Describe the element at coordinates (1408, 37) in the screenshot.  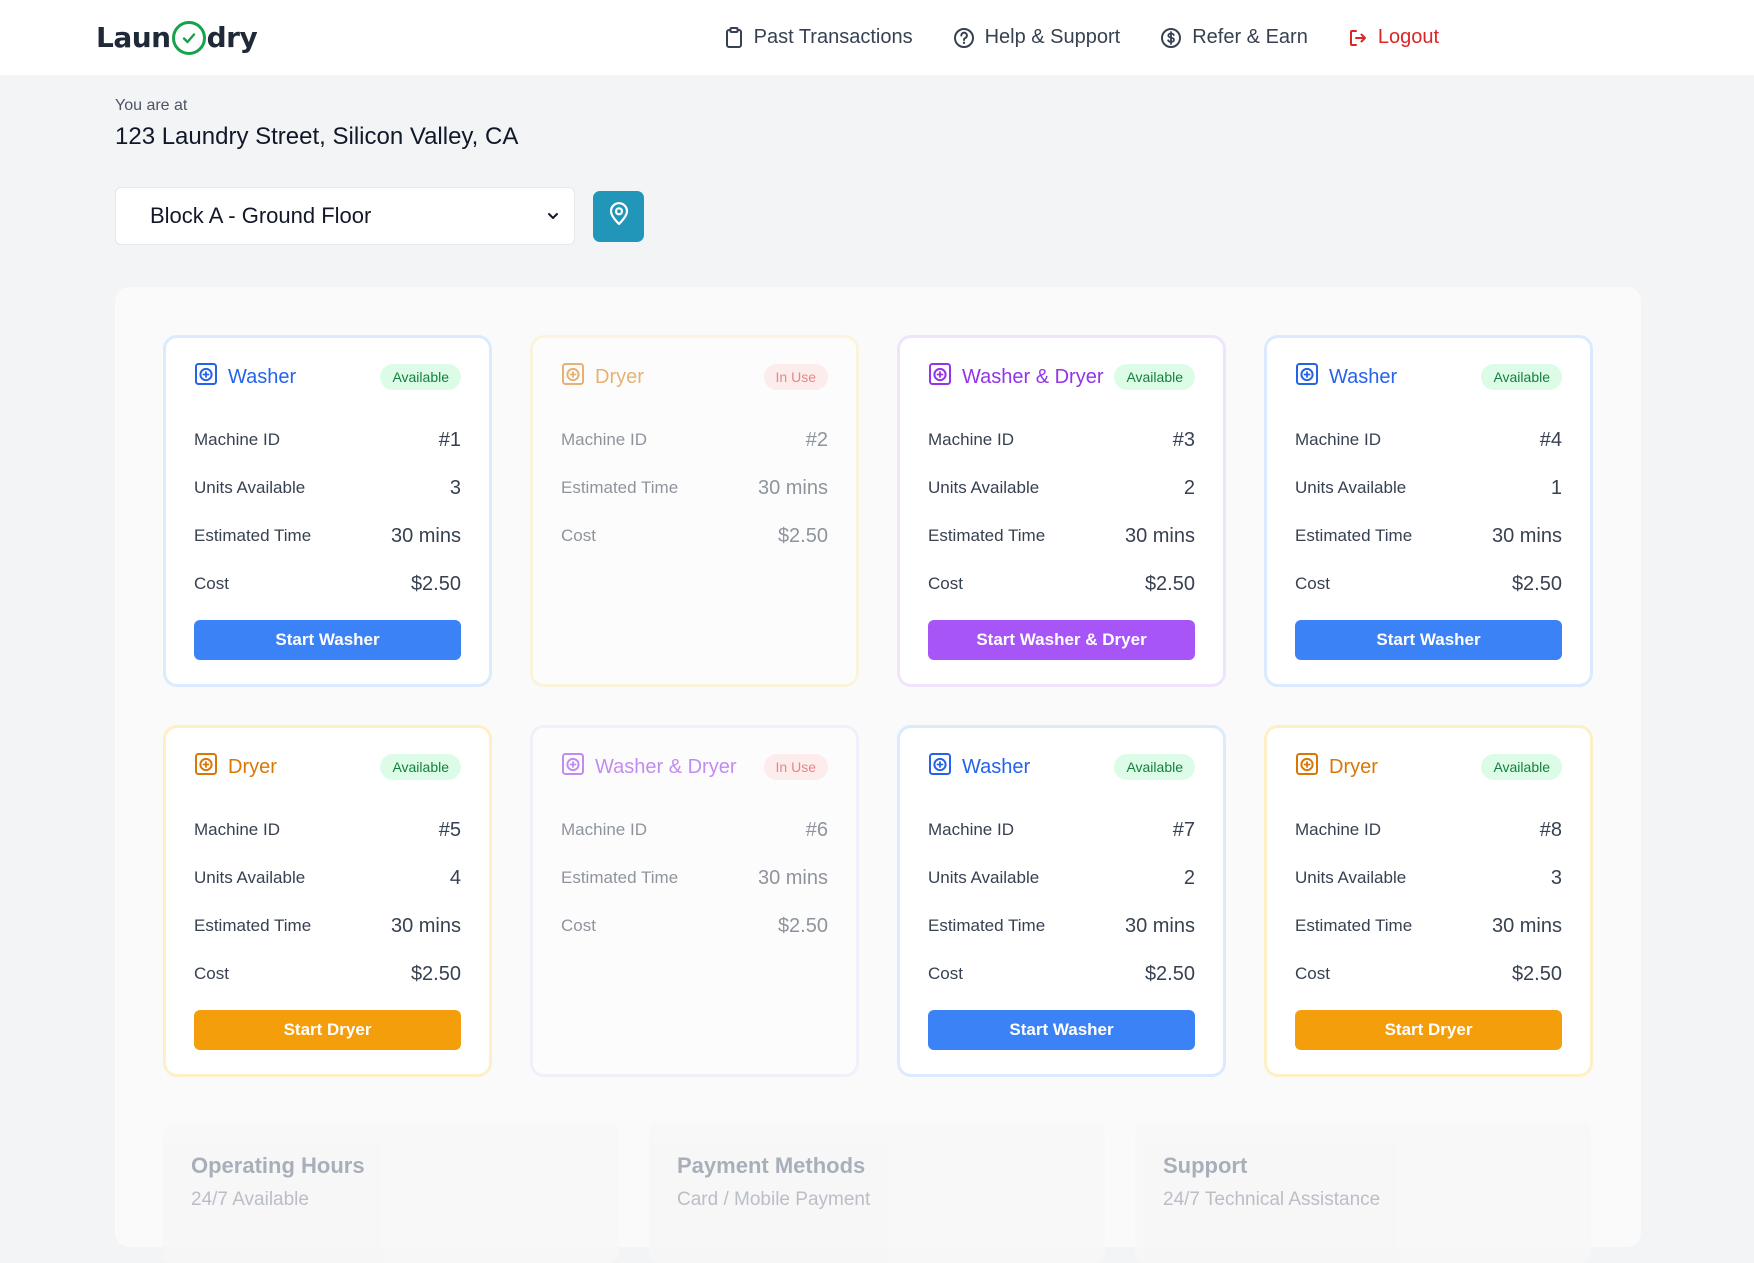
I see `nav-label: Logout` at that location.